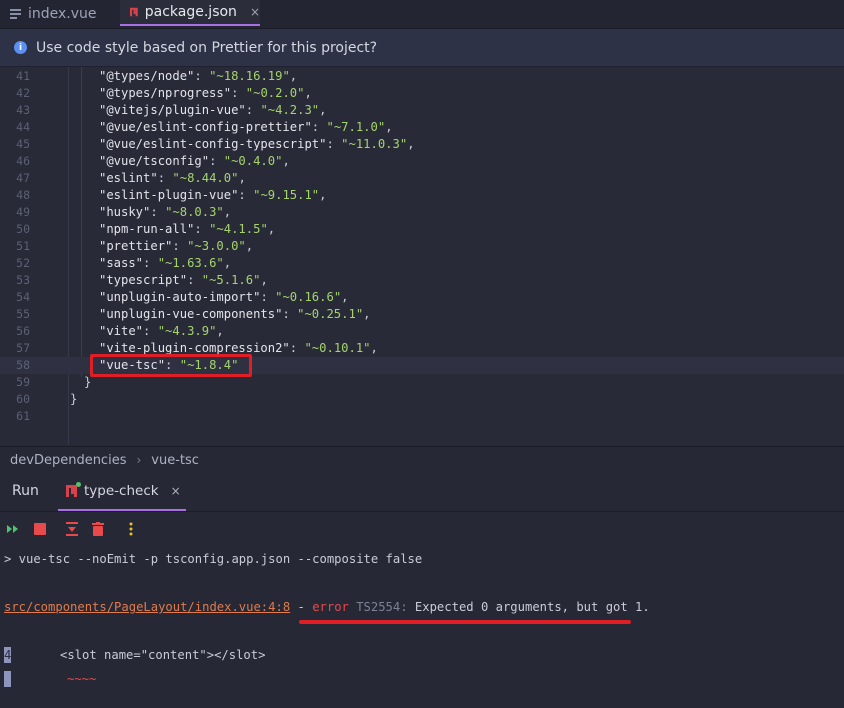  Describe the element at coordinates (23, 297) in the screenshot. I see `line-number: 54` at that location.